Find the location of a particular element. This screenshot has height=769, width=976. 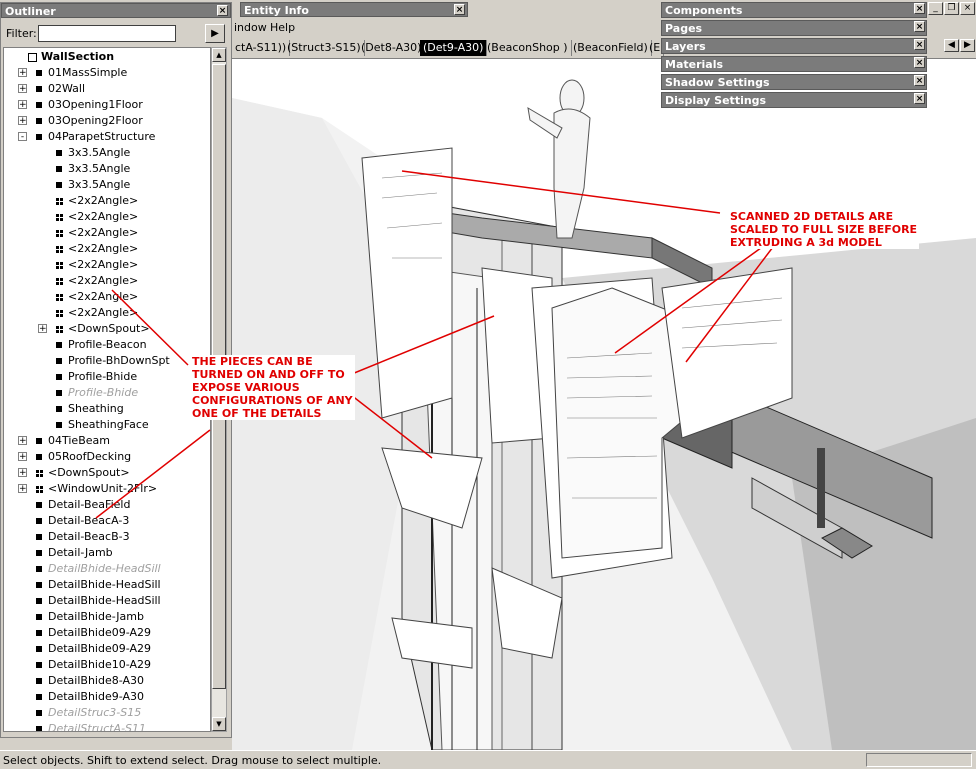

tree-item: - 04ParapetStructure is located at coordinates (86, 137).